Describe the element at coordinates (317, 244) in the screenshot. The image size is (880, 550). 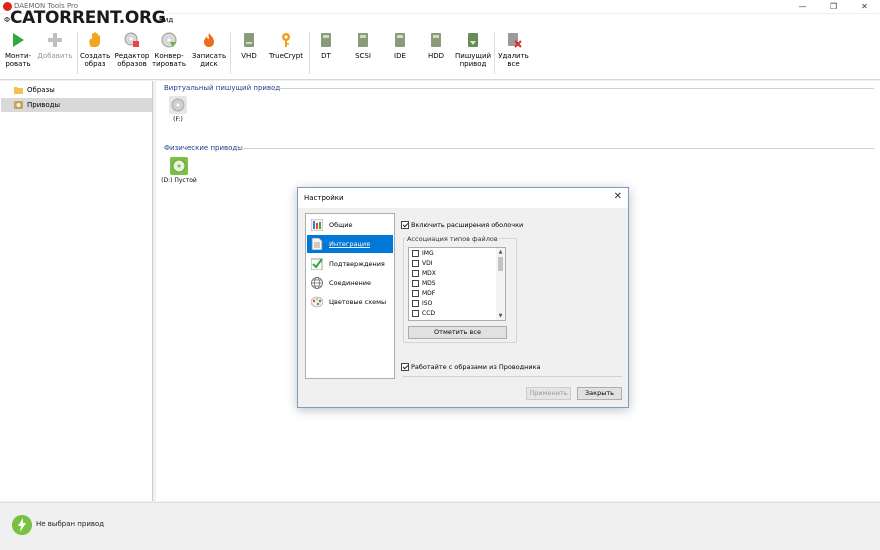
I see `integration-icon` at that location.